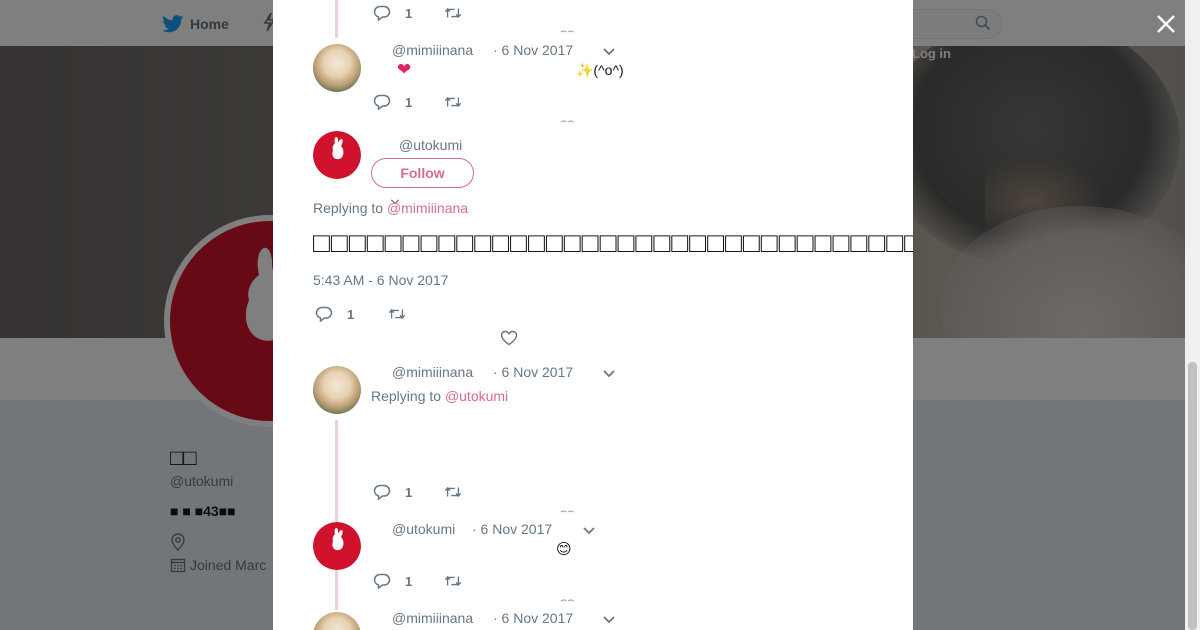 The width and height of the screenshot is (1200, 630). What do you see at coordinates (1192, 496) in the screenshot?
I see `page-scrollbar-thumb` at bounding box center [1192, 496].